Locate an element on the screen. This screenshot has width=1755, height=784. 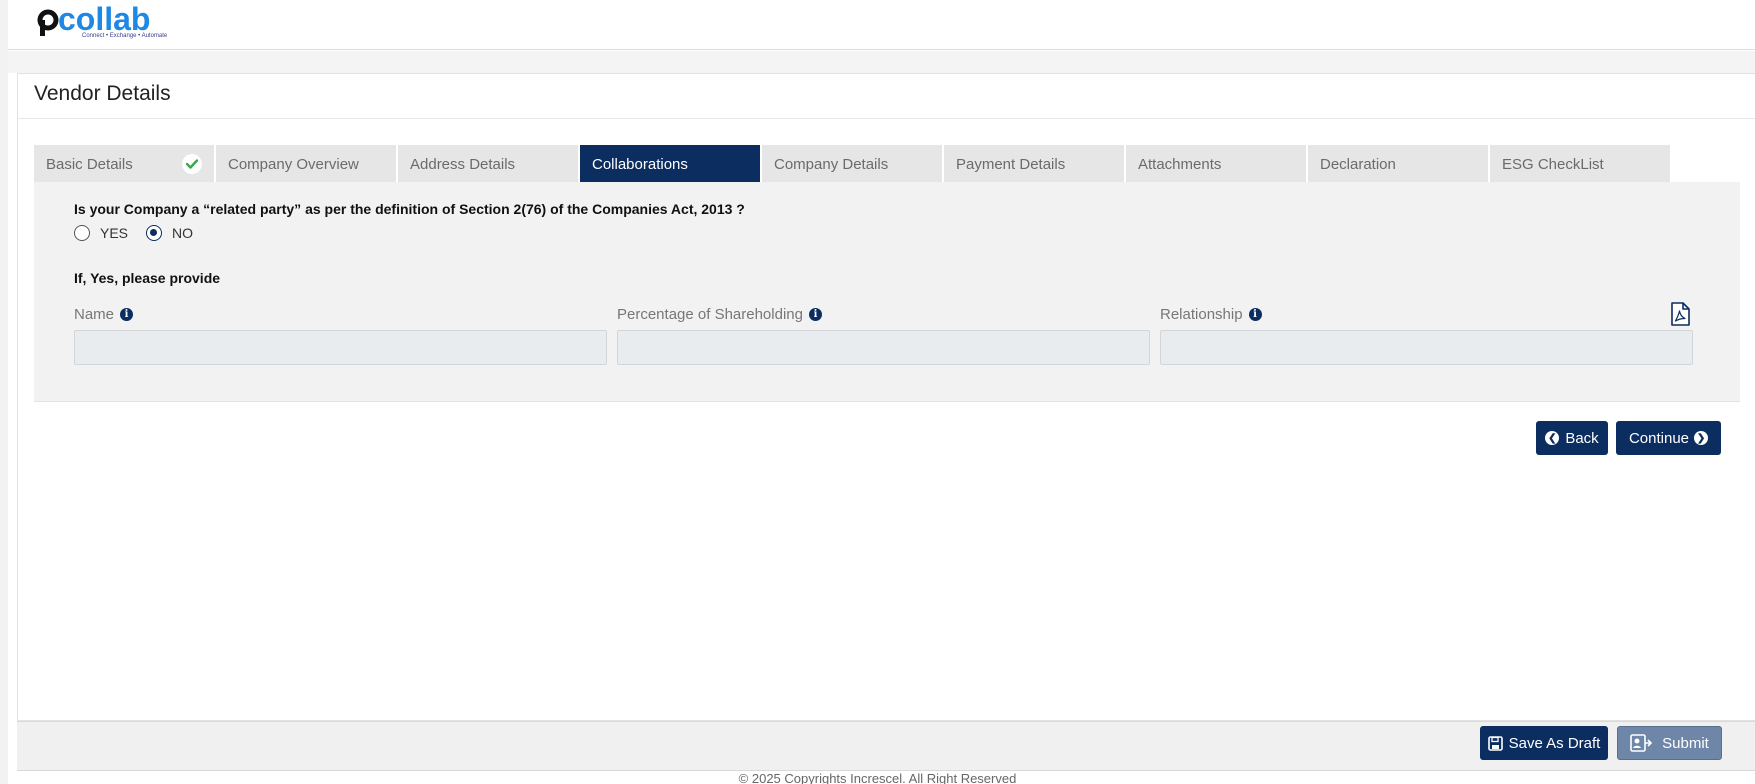
tab-label: Payment Details is located at coordinates (1011, 164).